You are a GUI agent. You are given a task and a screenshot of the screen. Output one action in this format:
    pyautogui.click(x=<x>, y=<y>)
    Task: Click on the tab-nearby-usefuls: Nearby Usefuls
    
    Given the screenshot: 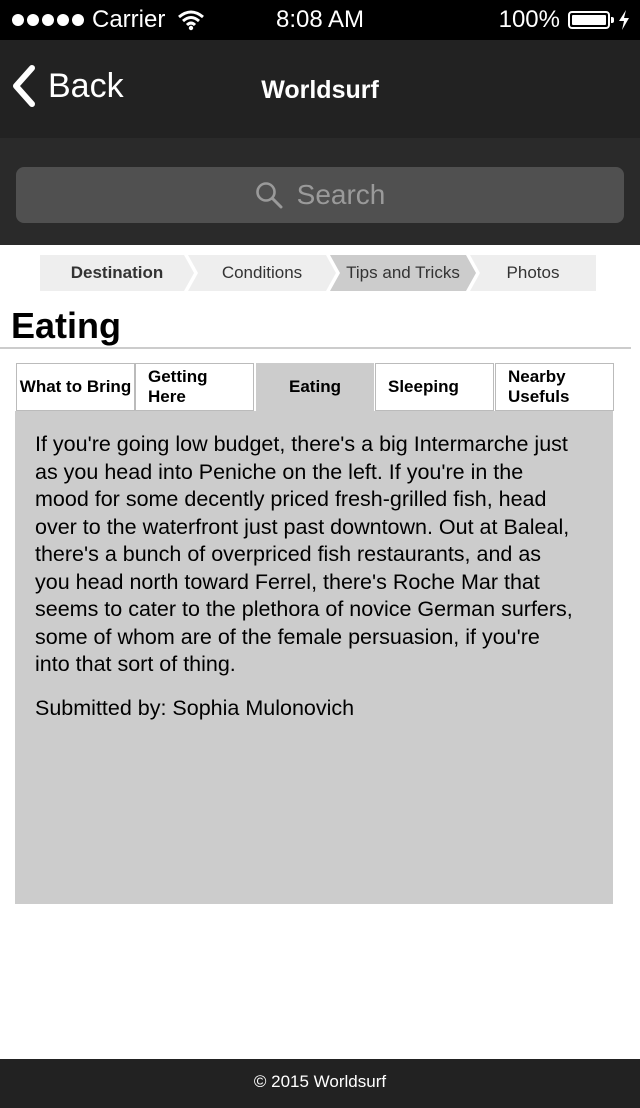 What is the action you would take?
    pyautogui.click(x=554, y=387)
    